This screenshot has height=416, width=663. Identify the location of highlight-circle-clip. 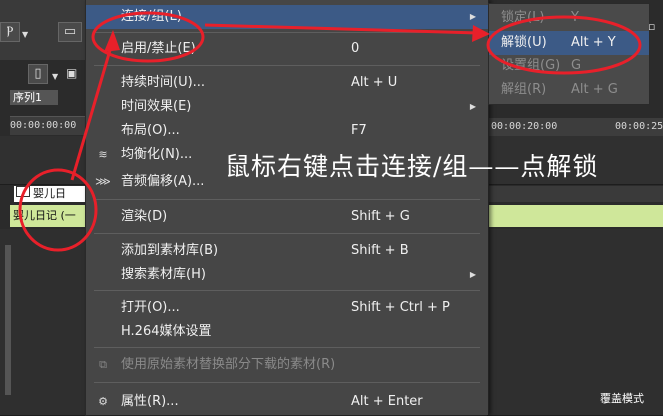
(58, 210).